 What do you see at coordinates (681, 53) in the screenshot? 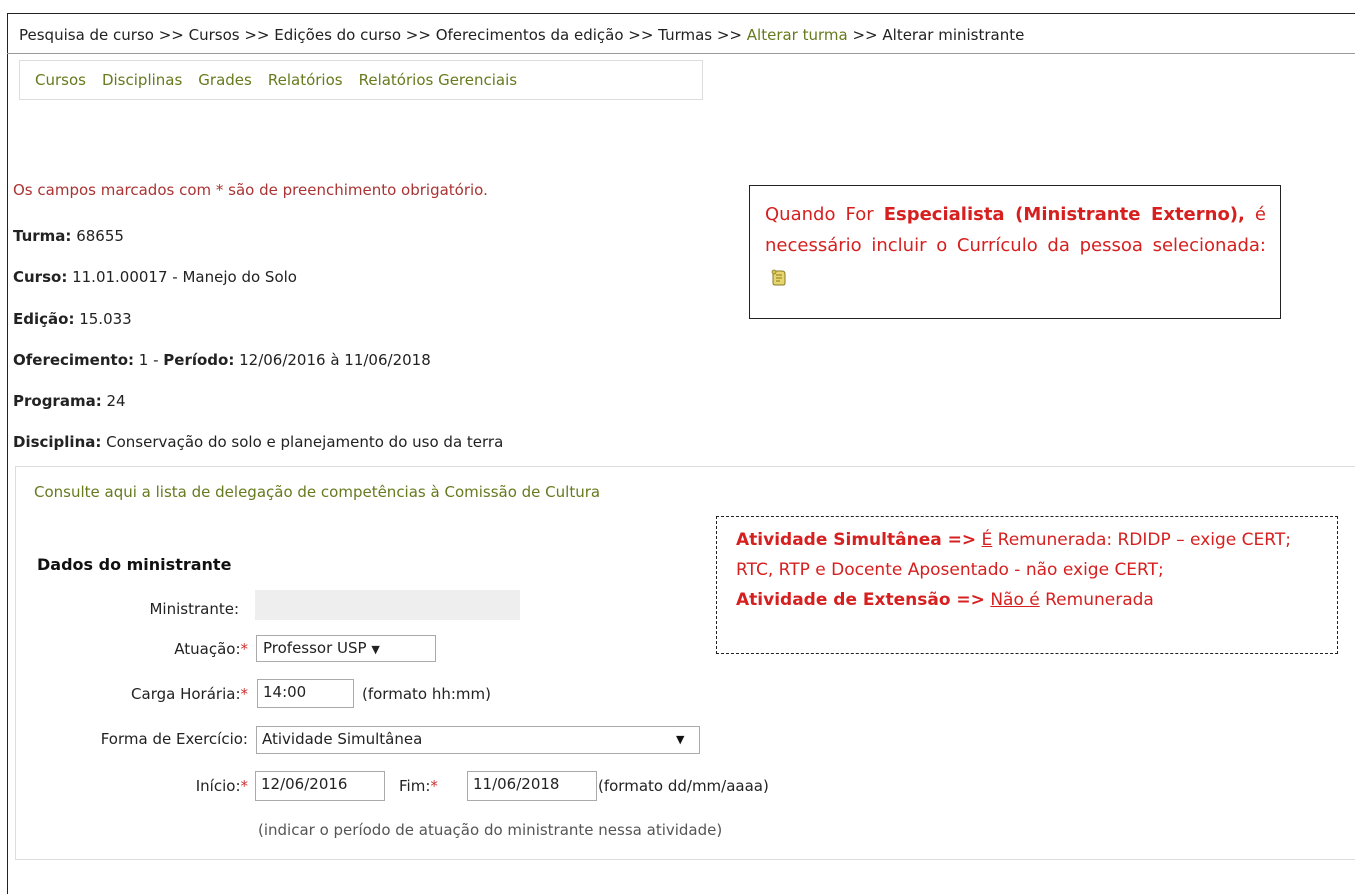
I see `breadcrumb-divider` at bounding box center [681, 53].